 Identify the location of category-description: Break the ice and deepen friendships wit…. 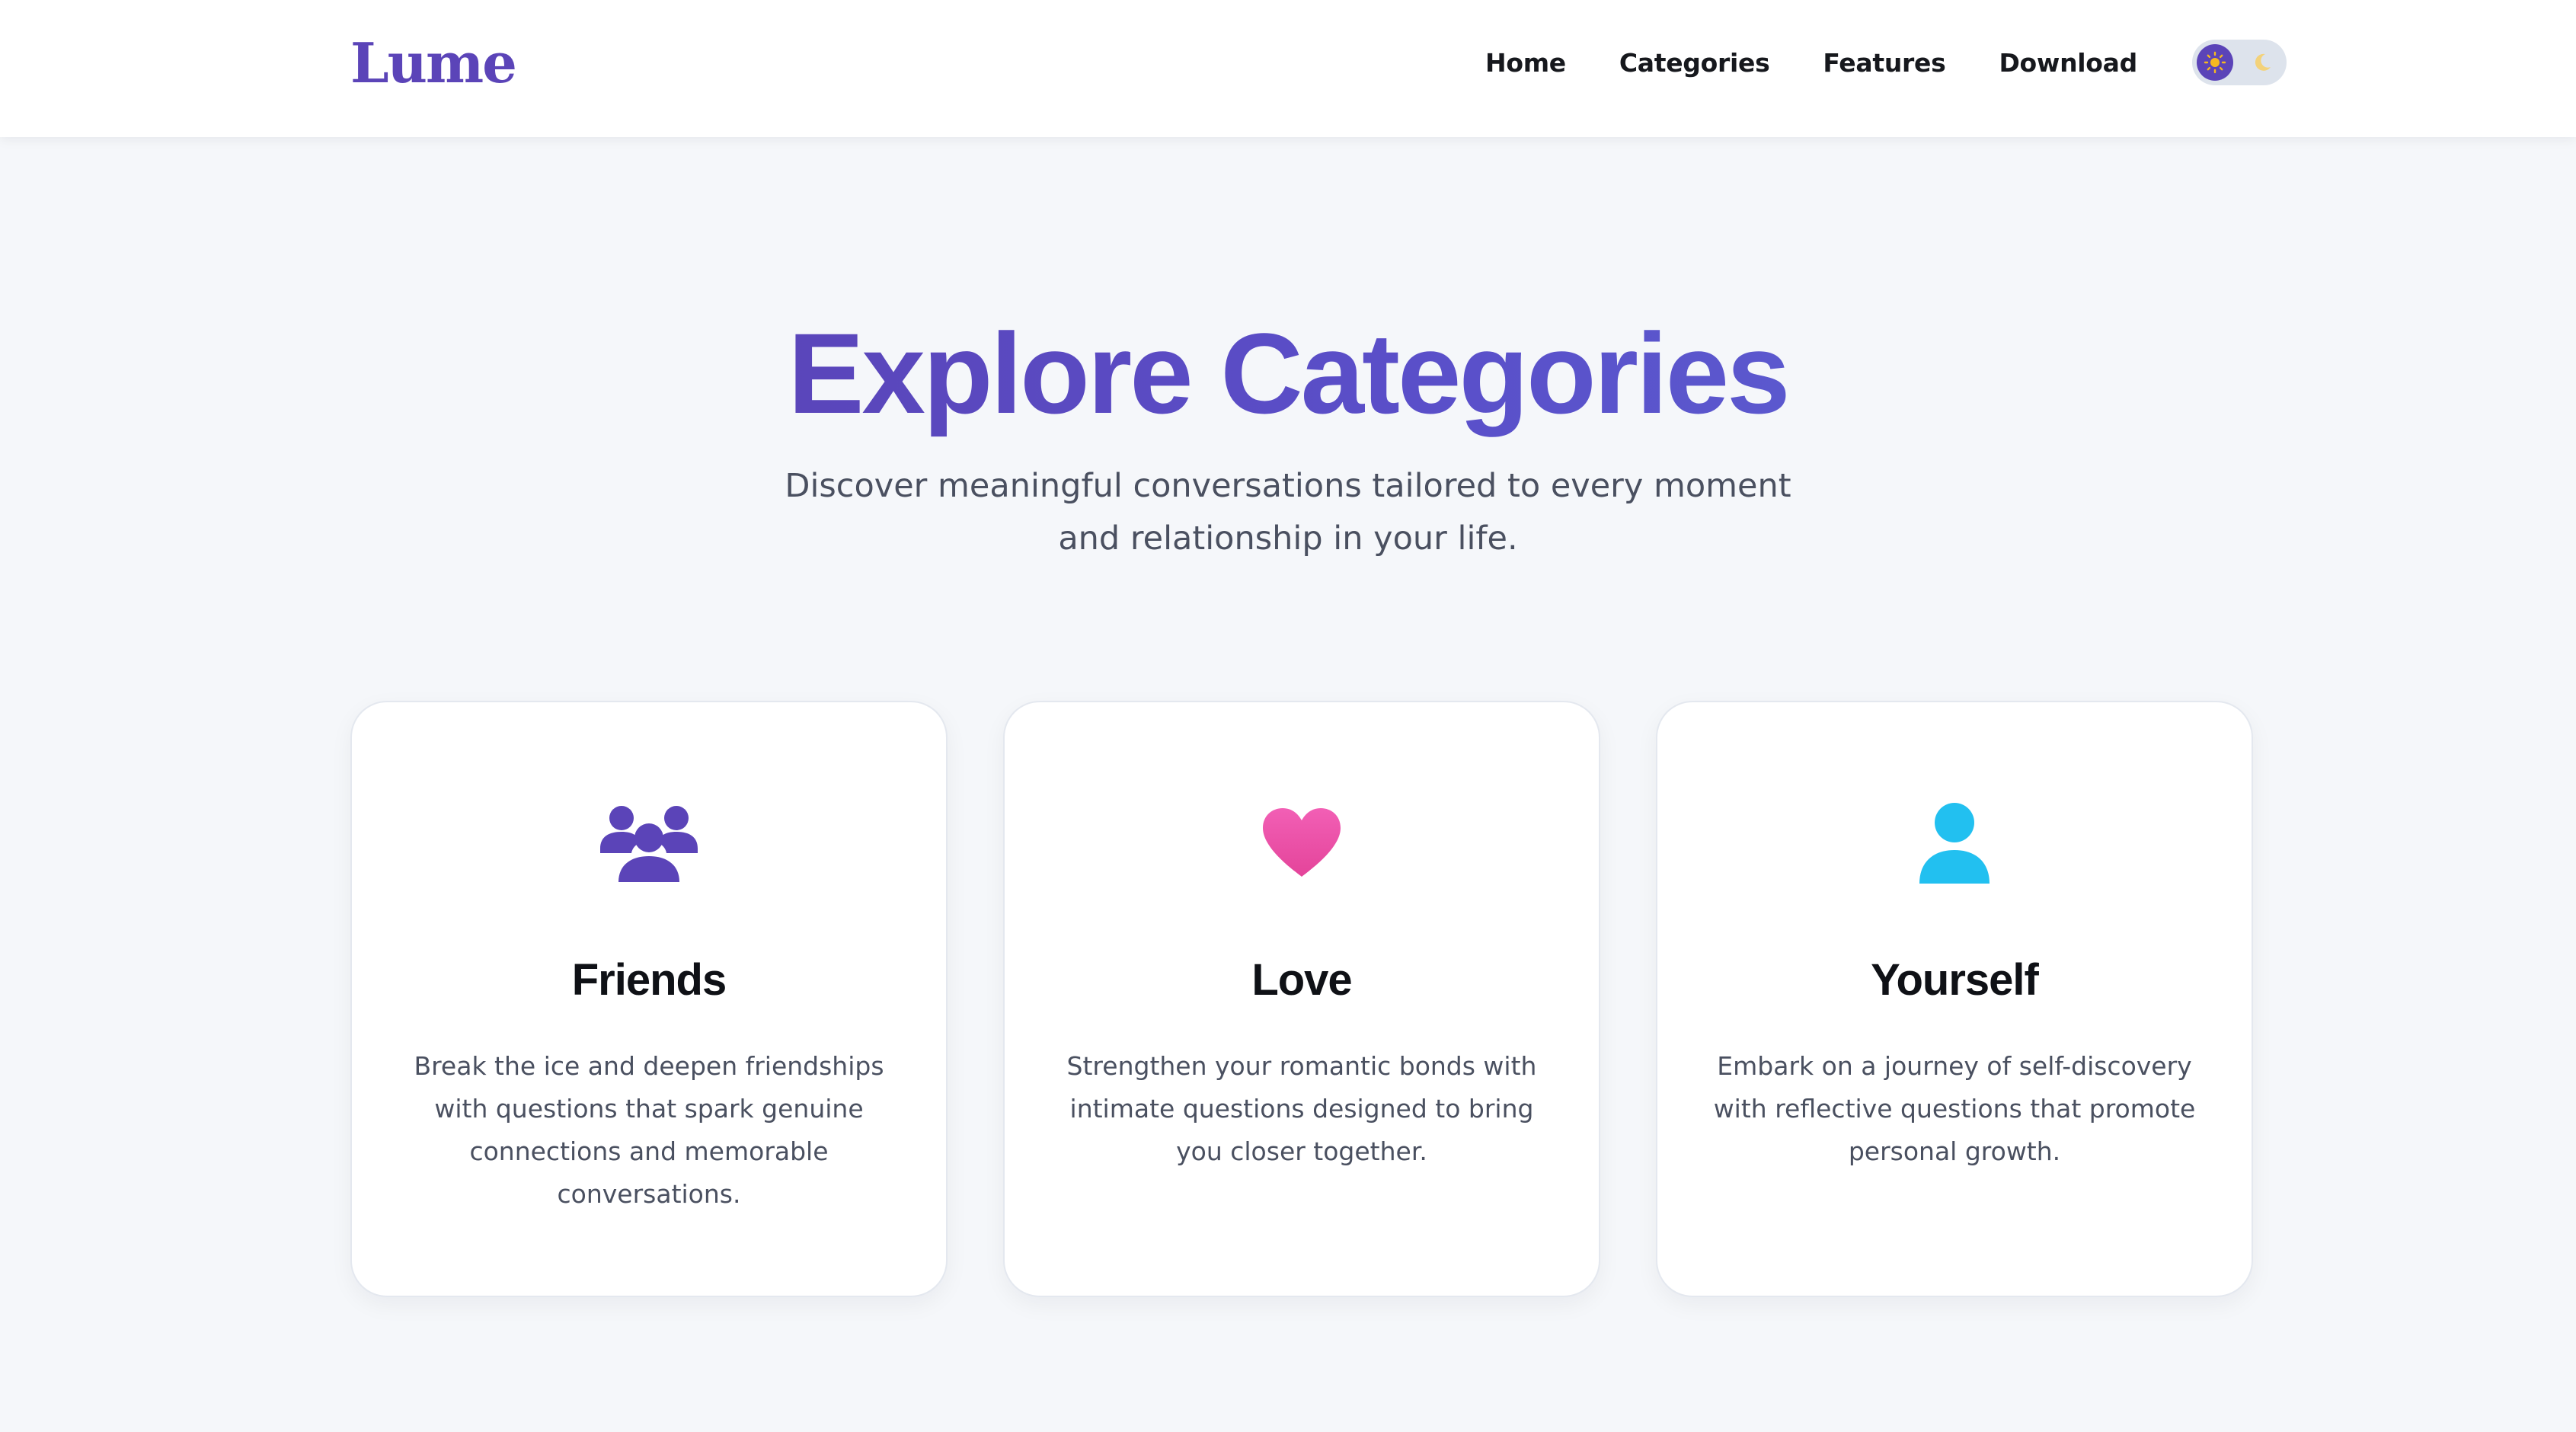
(649, 1130).